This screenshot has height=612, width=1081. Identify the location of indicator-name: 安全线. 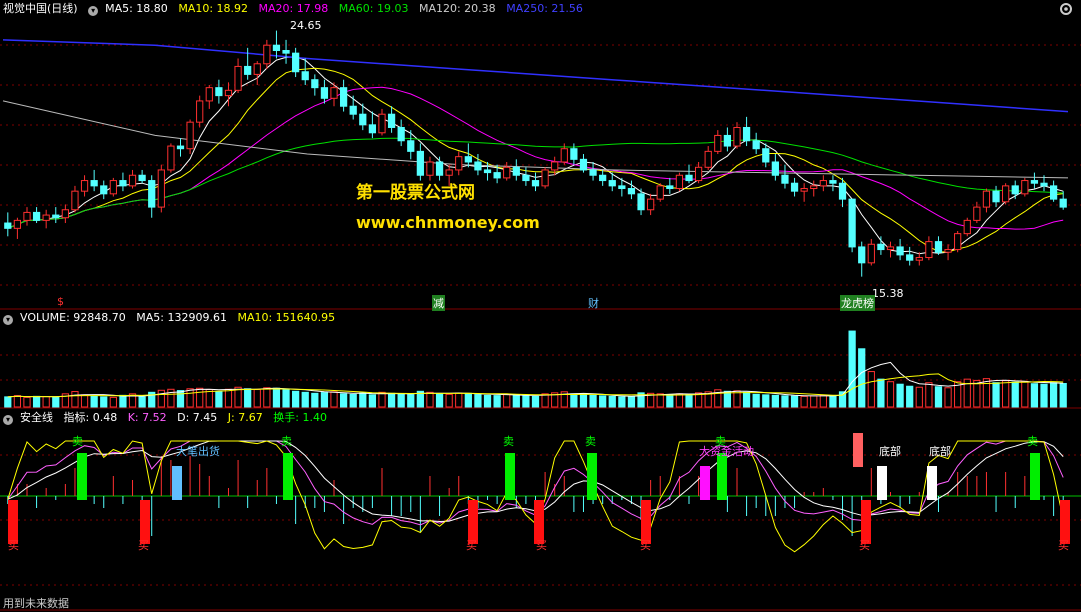
(36, 417).